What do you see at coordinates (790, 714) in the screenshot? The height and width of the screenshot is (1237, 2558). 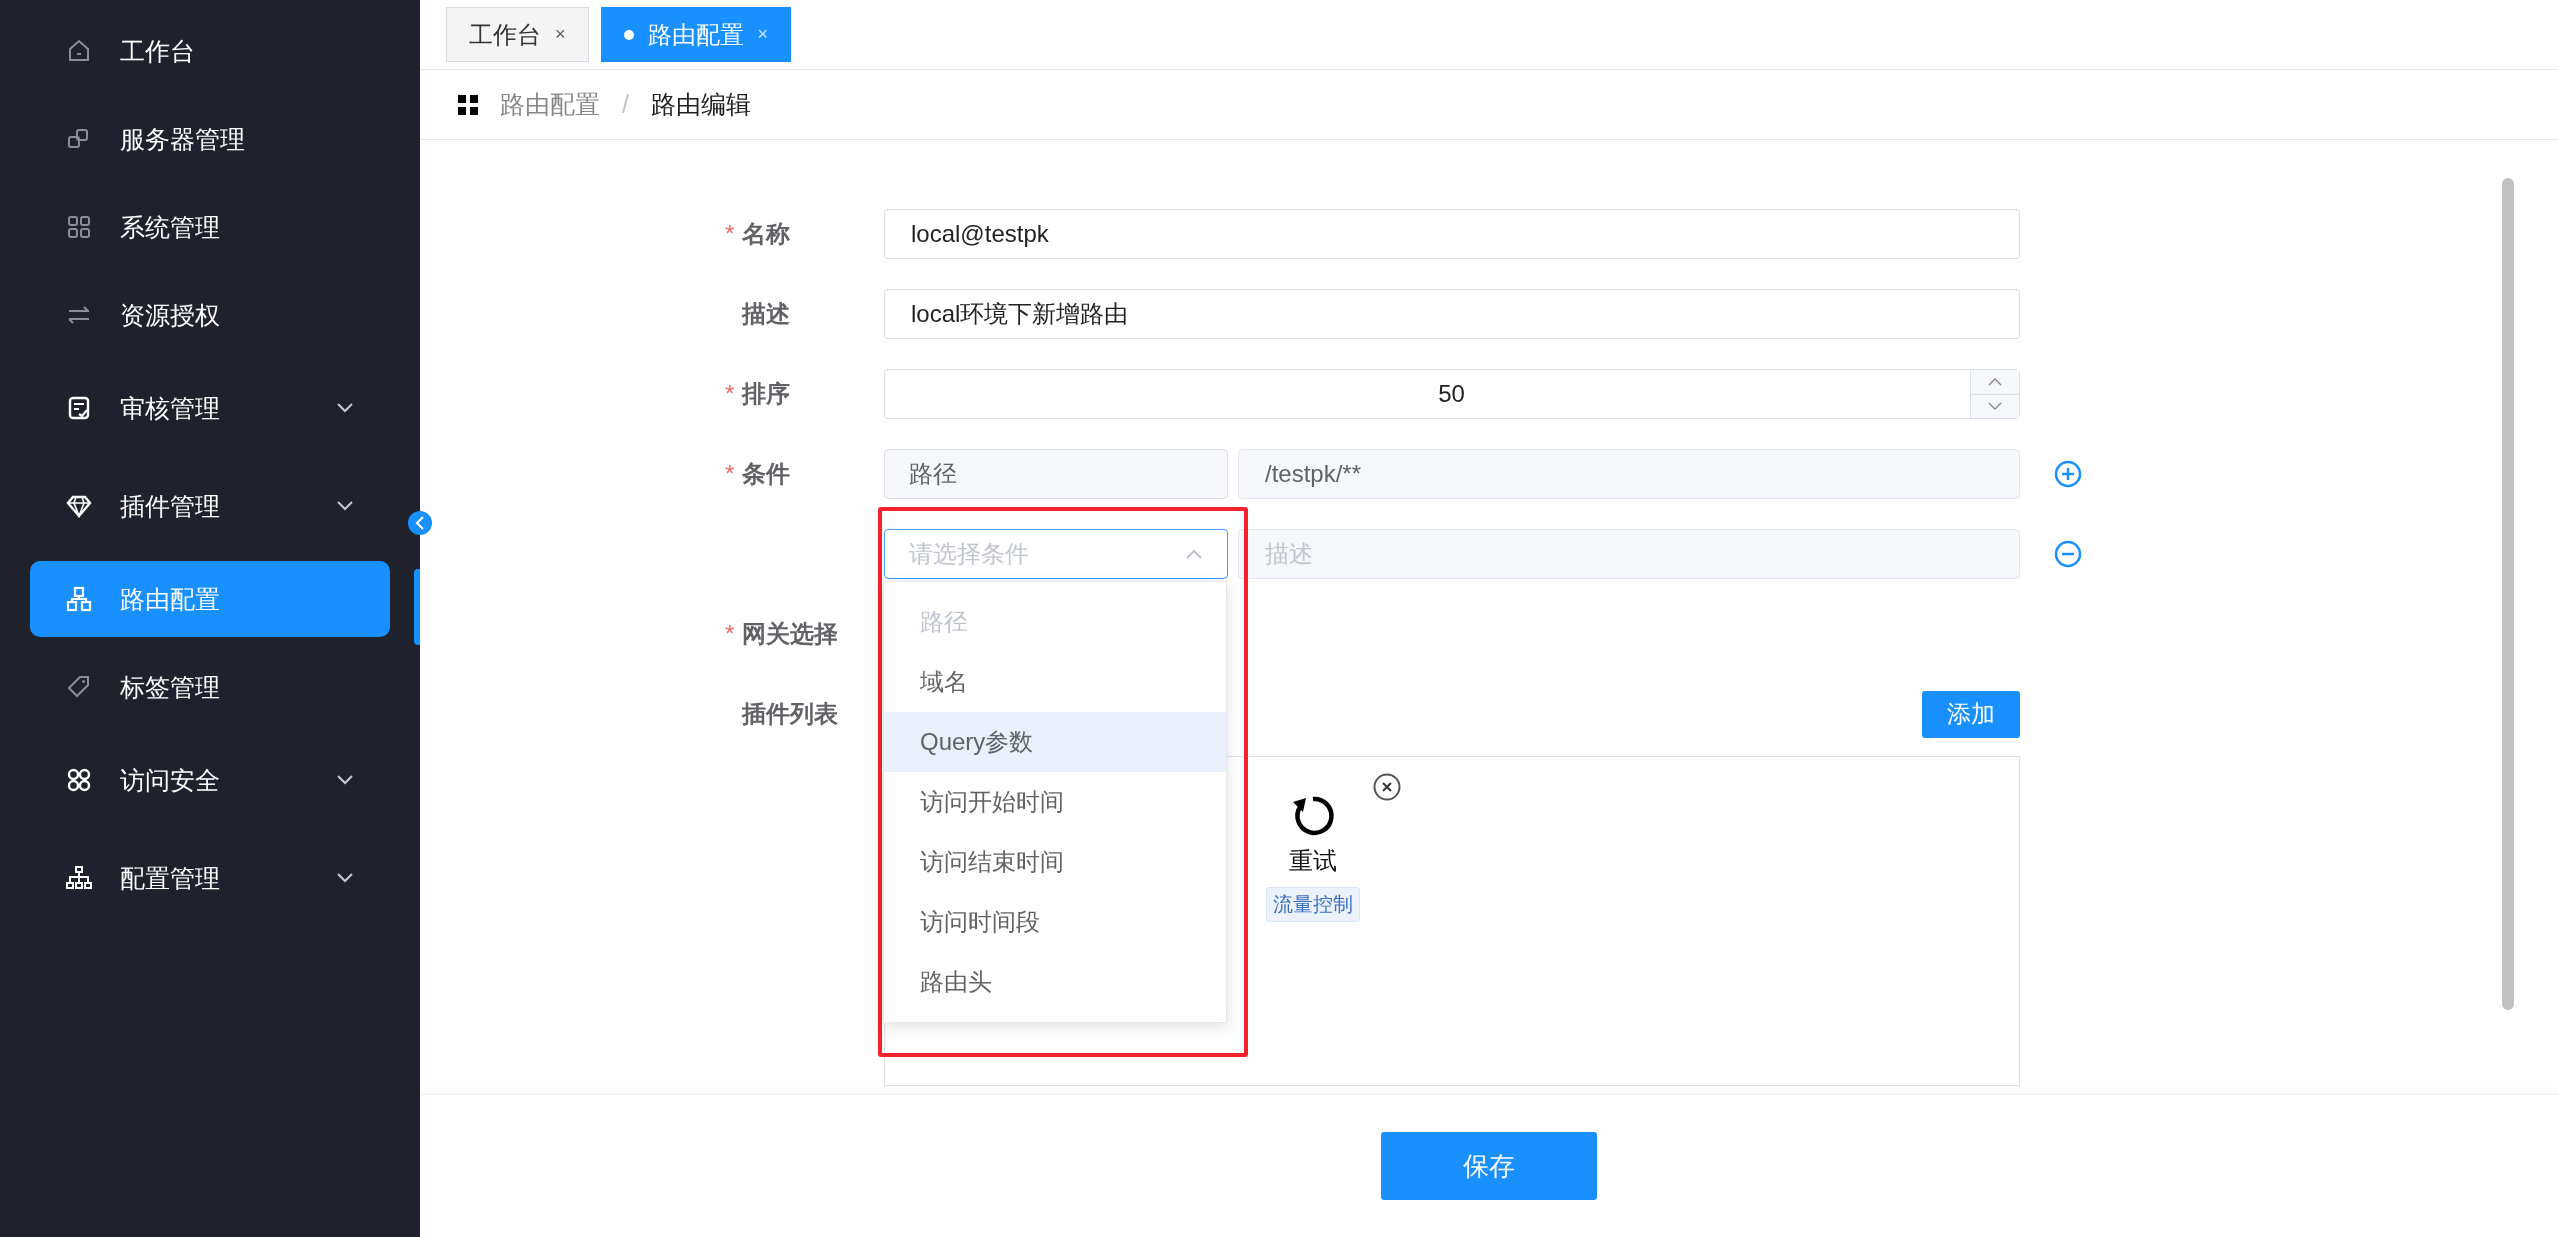 I see `field-label: 插件列表` at bounding box center [790, 714].